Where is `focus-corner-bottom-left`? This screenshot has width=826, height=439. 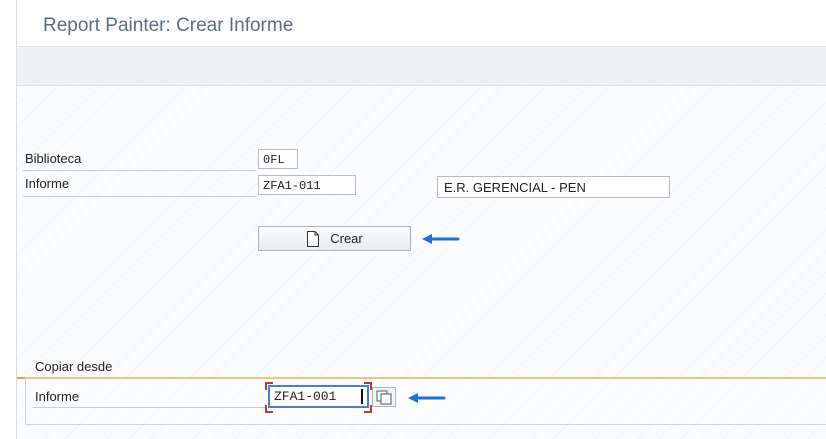 focus-corner-bottom-left is located at coordinates (269, 409).